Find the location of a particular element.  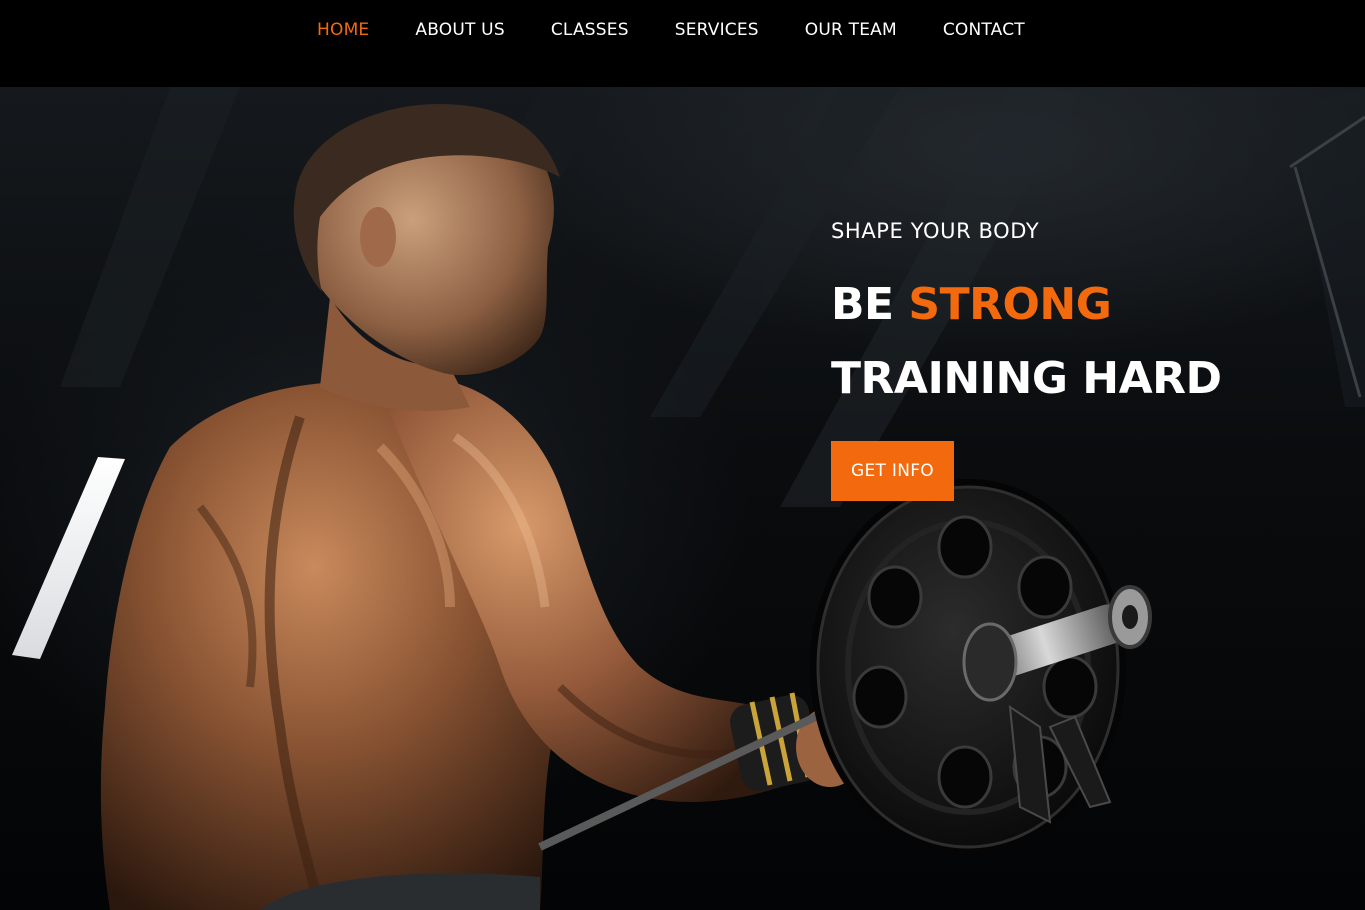

headline-accent: STRONG is located at coordinates (1010, 304).